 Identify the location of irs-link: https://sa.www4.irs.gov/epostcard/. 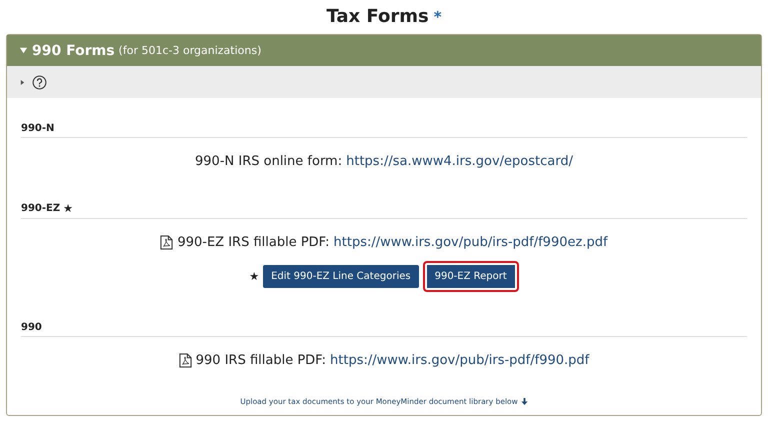
(459, 161).